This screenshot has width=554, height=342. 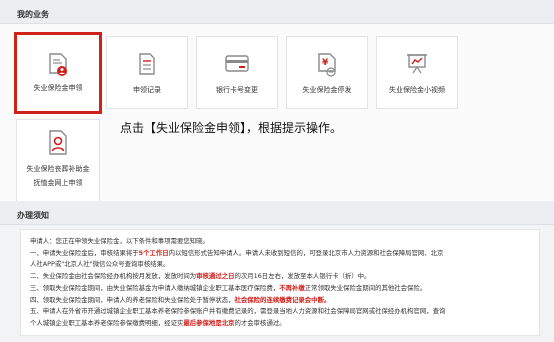 What do you see at coordinates (84, 252) in the screenshot?
I see `notice-text: 一、申请失业保险金后，审核结果将于` at bounding box center [84, 252].